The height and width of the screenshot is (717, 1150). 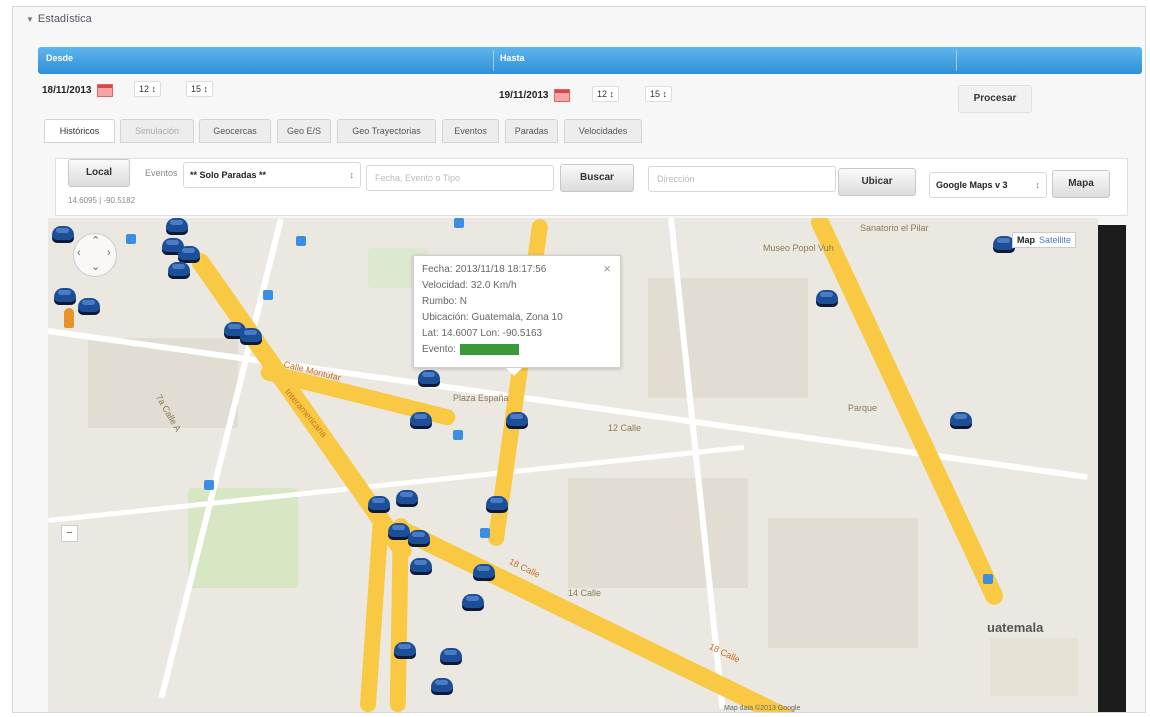 I want to click on process-button: Procesar, so click(x=995, y=99).